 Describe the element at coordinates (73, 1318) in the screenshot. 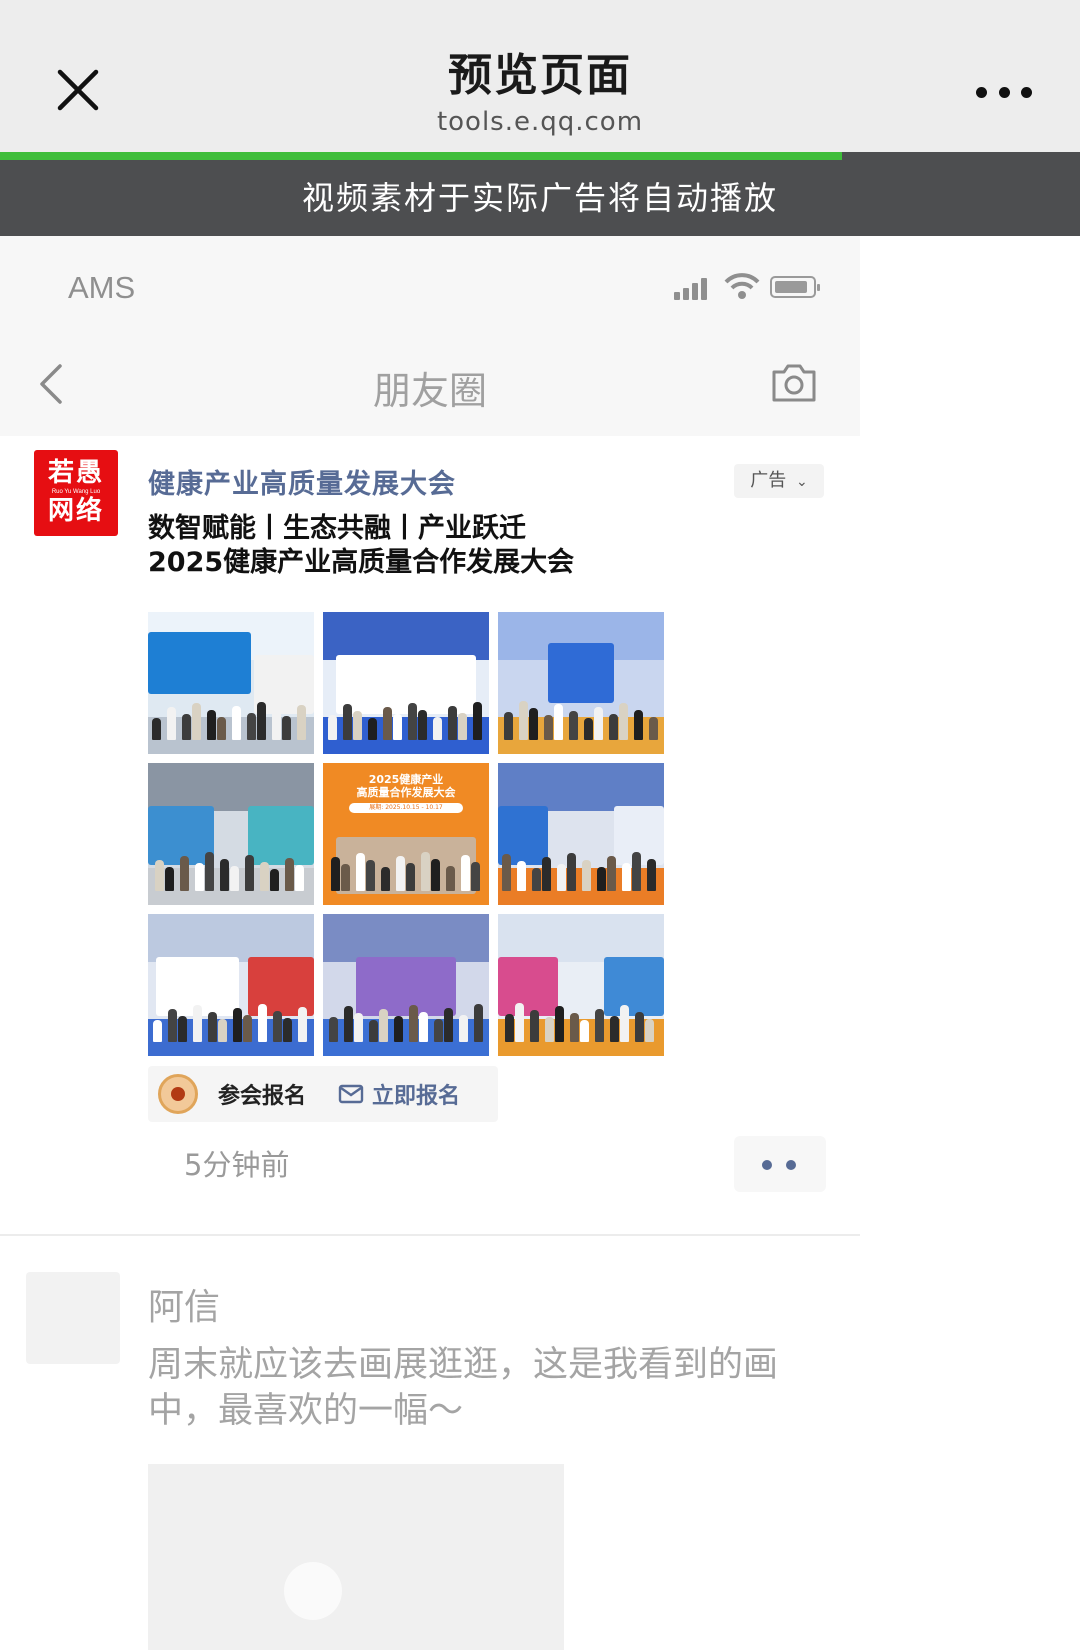

I see `avatar` at that location.